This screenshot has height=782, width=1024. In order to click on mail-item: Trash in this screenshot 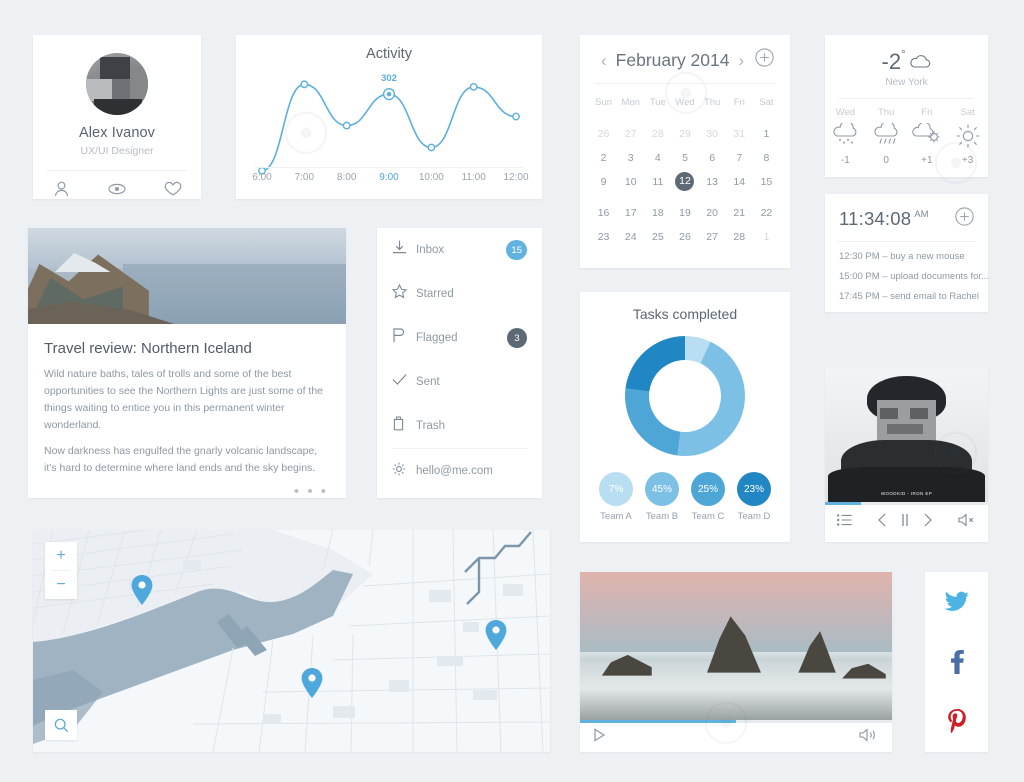, I will do `click(459, 426)`.